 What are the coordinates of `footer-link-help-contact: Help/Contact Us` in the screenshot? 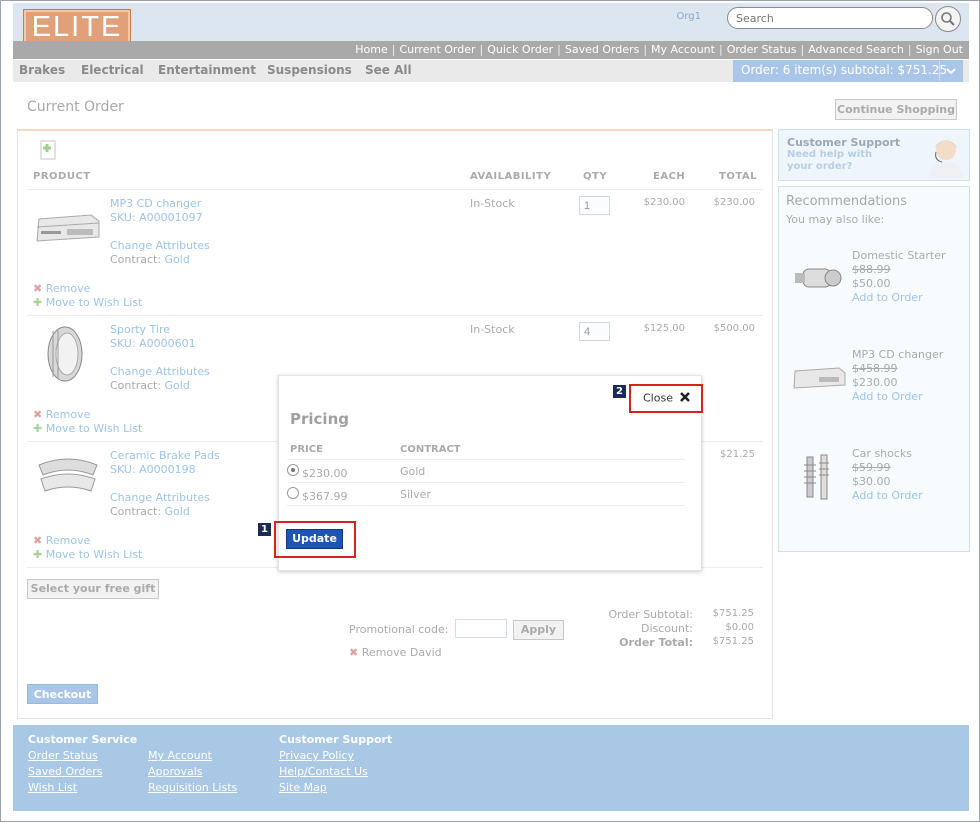 It's located at (323, 771).